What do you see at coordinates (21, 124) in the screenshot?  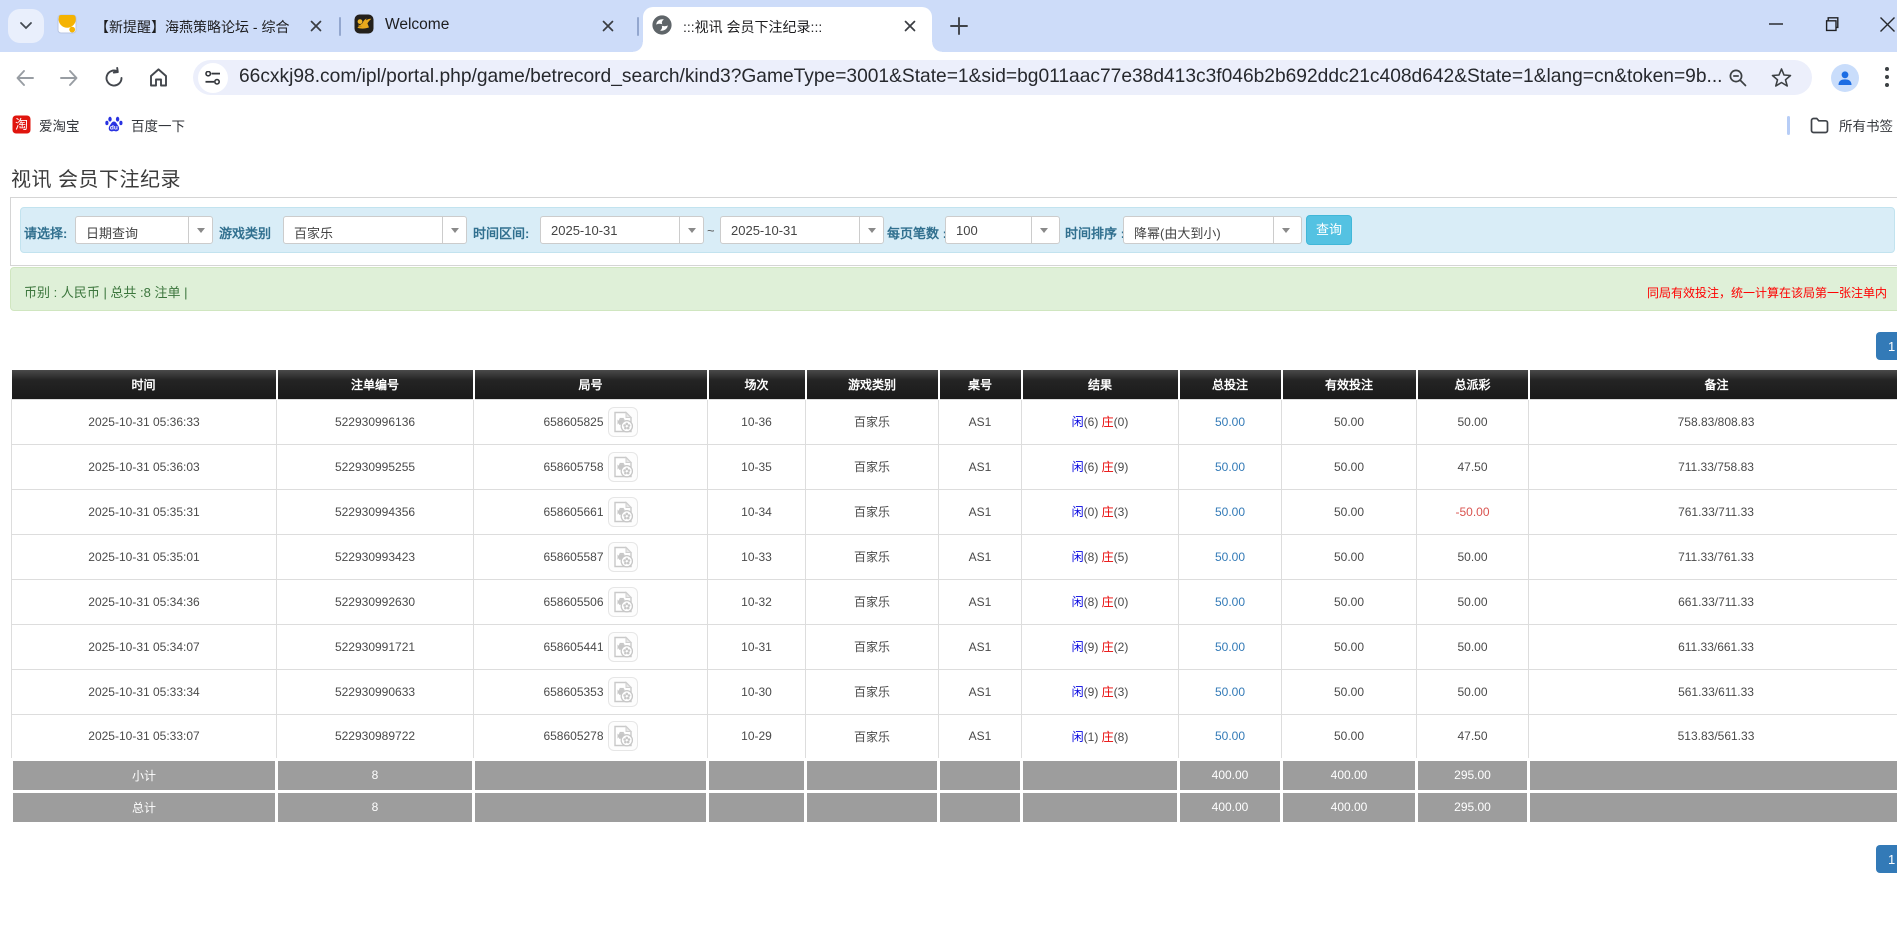 I see `svg-text: 淘` at bounding box center [21, 124].